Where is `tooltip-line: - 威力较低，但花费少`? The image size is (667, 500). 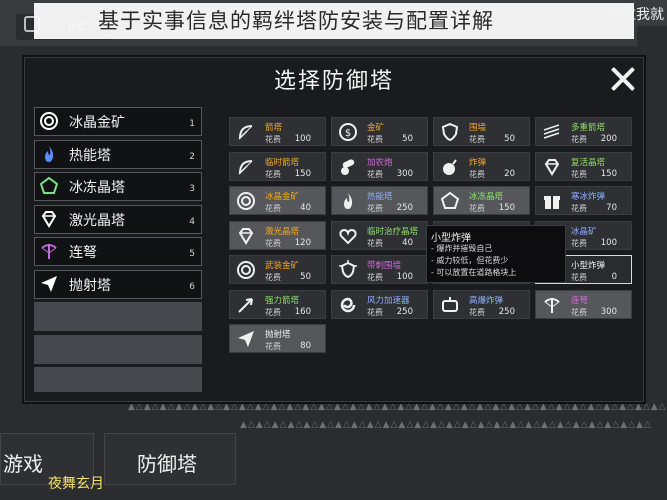 tooltip-line: - 威力较低，但花费少 is located at coordinates (470, 260).